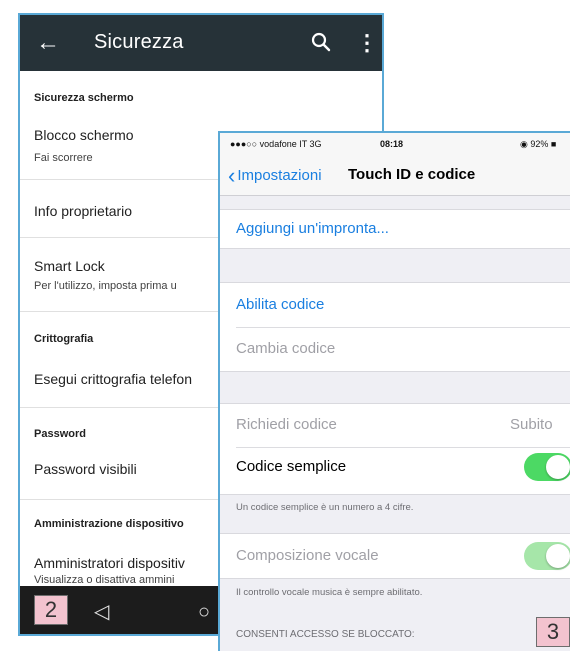  I want to click on require-passcode-value: Subito, so click(531, 424).